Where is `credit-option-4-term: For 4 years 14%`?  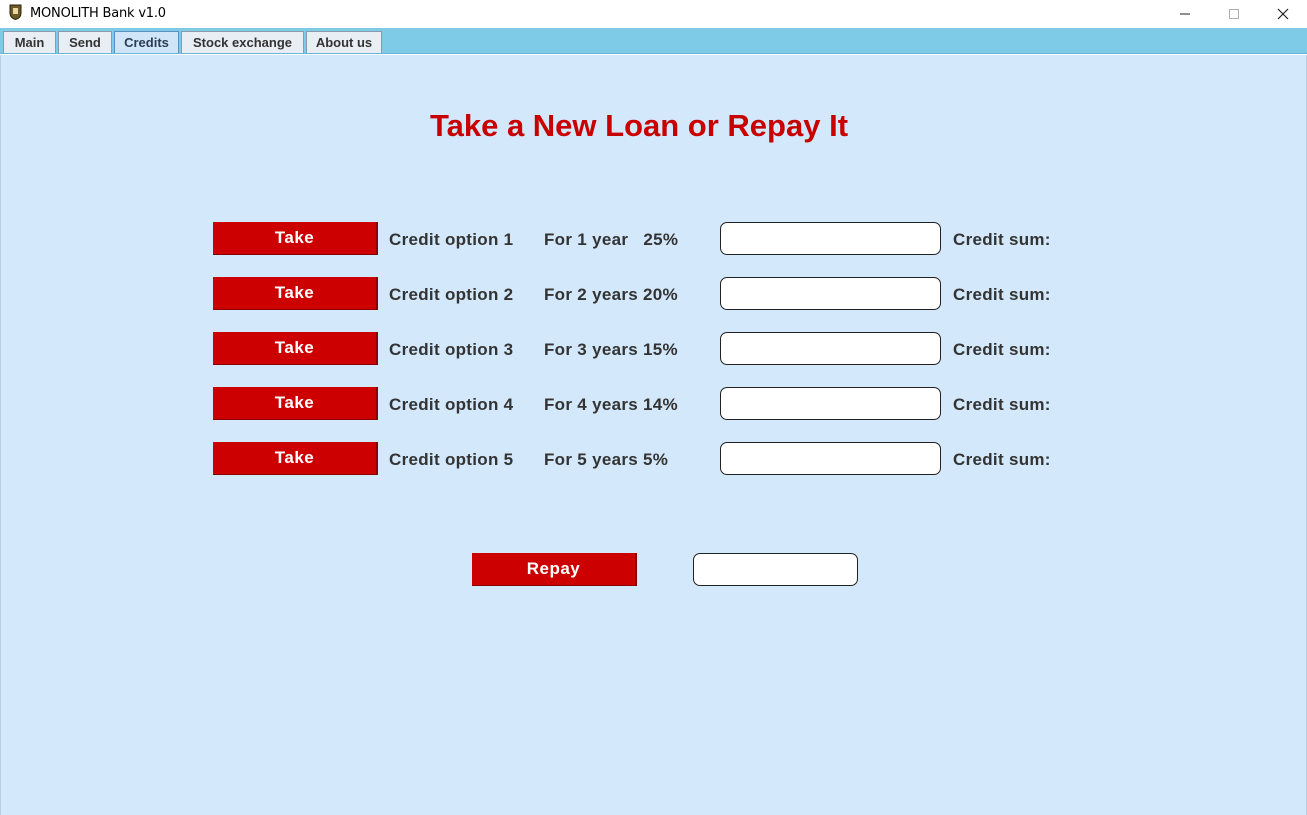
credit-option-4-term: For 4 years 14% is located at coordinates (611, 404).